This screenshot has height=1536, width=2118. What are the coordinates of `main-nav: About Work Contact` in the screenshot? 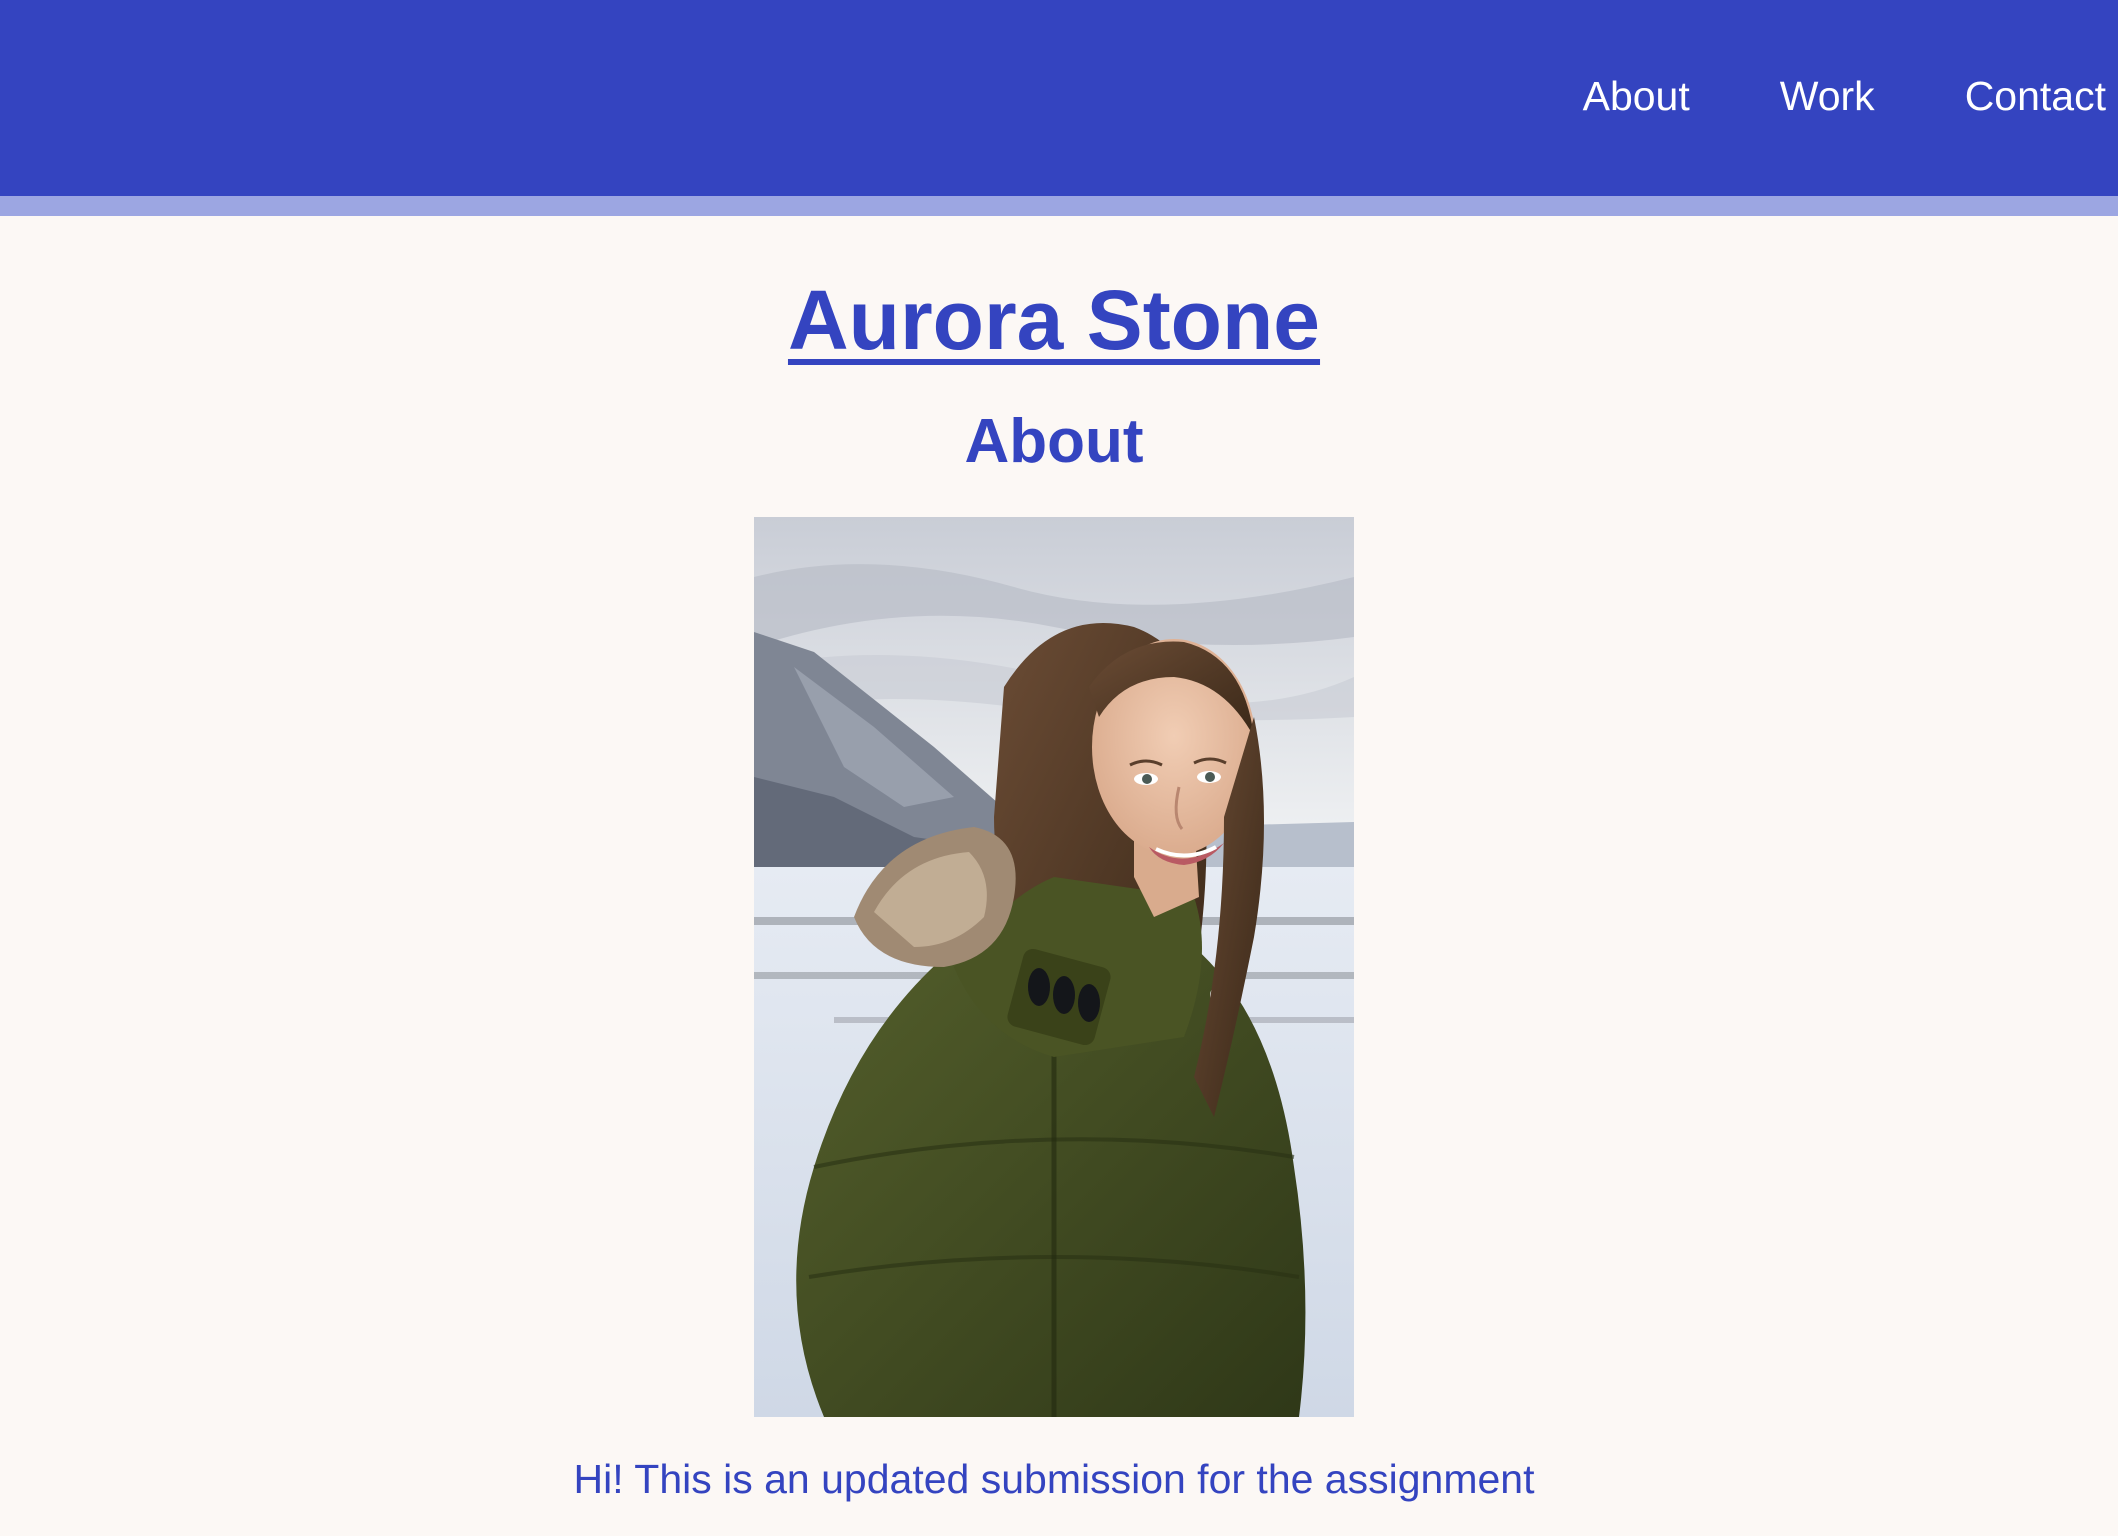 It's located at (1799, 96).